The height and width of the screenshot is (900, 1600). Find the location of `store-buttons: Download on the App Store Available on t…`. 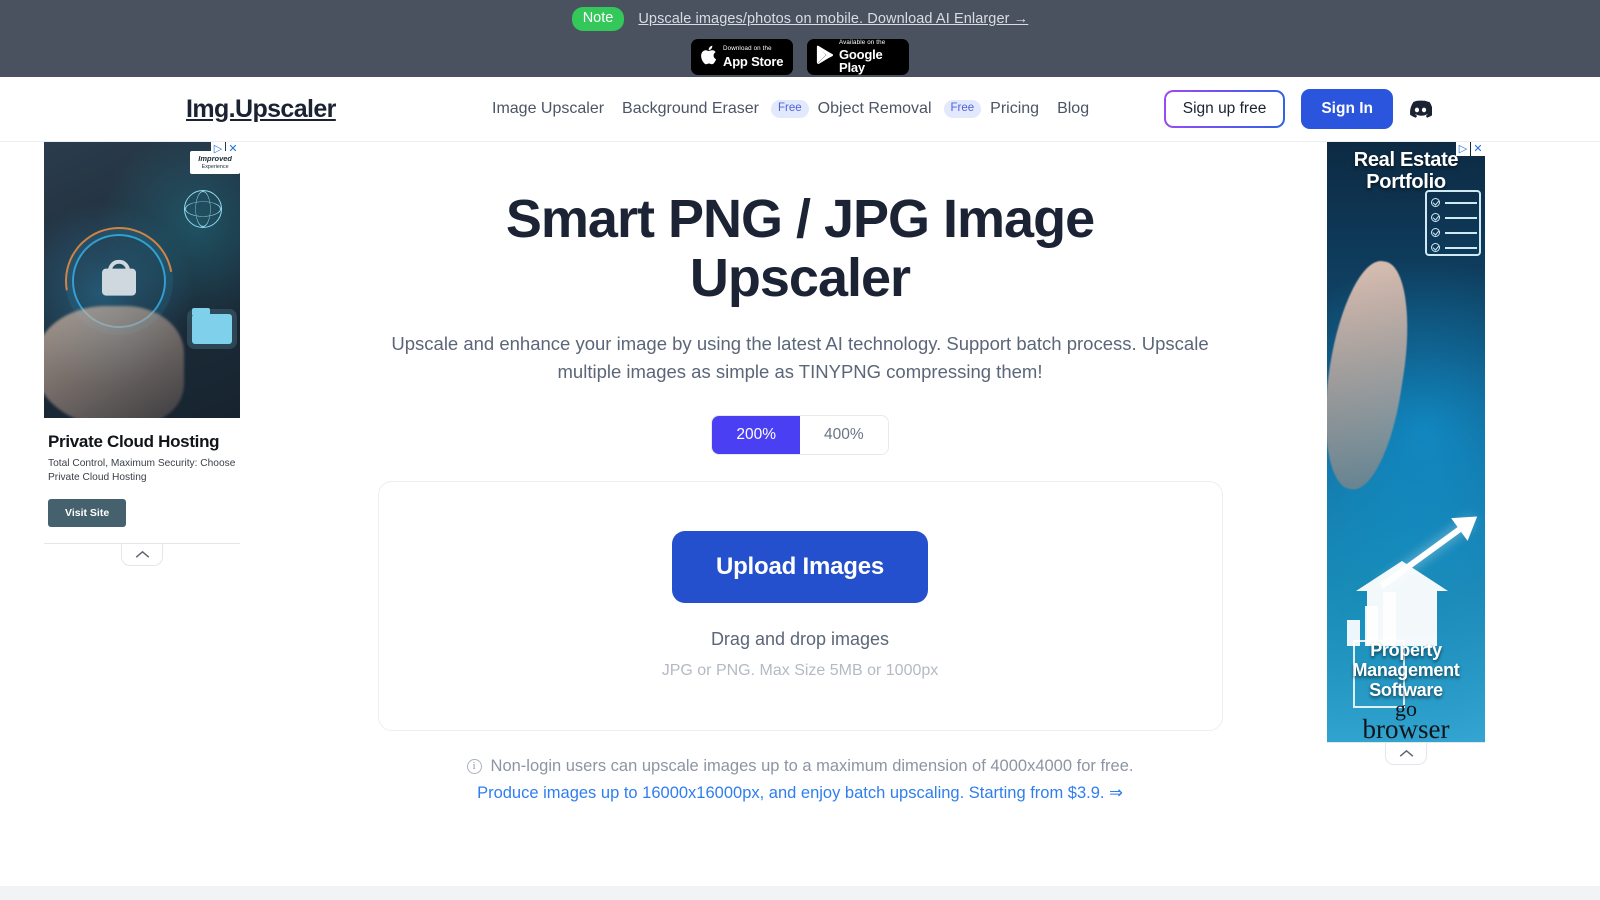

store-buttons: Download on the App Store Available on t… is located at coordinates (800, 57).